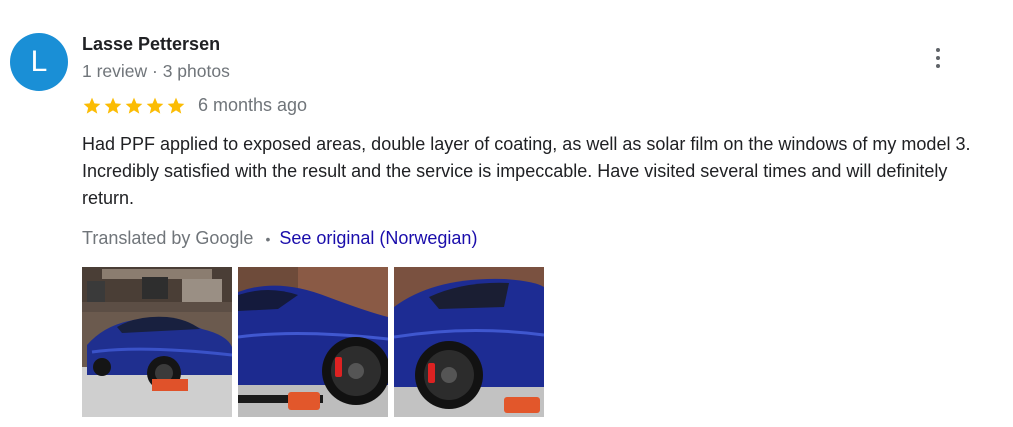  Describe the element at coordinates (194, 105) in the screenshot. I see `rating-row: 6 months ago` at that location.